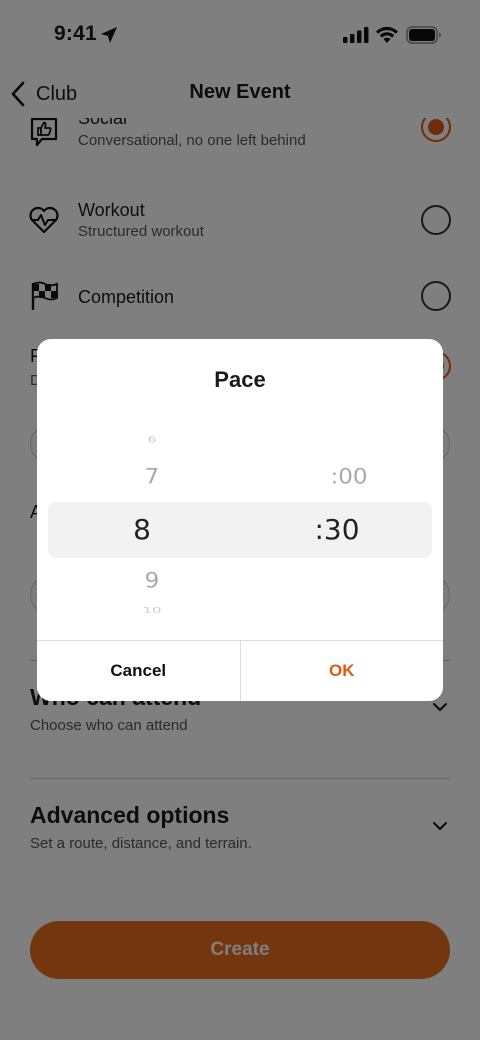 This screenshot has width=480, height=1040. Describe the element at coordinates (139, 671) in the screenshot. I see `cancel-button: Cancel` at that location.